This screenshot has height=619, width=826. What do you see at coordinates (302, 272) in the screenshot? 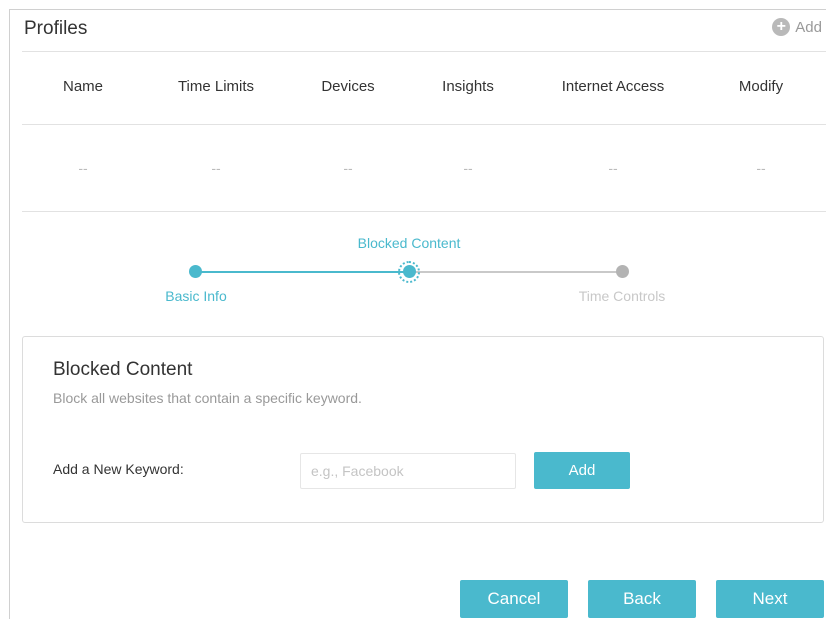
I see `step-connector-completed` at bounding box center [302, 272].